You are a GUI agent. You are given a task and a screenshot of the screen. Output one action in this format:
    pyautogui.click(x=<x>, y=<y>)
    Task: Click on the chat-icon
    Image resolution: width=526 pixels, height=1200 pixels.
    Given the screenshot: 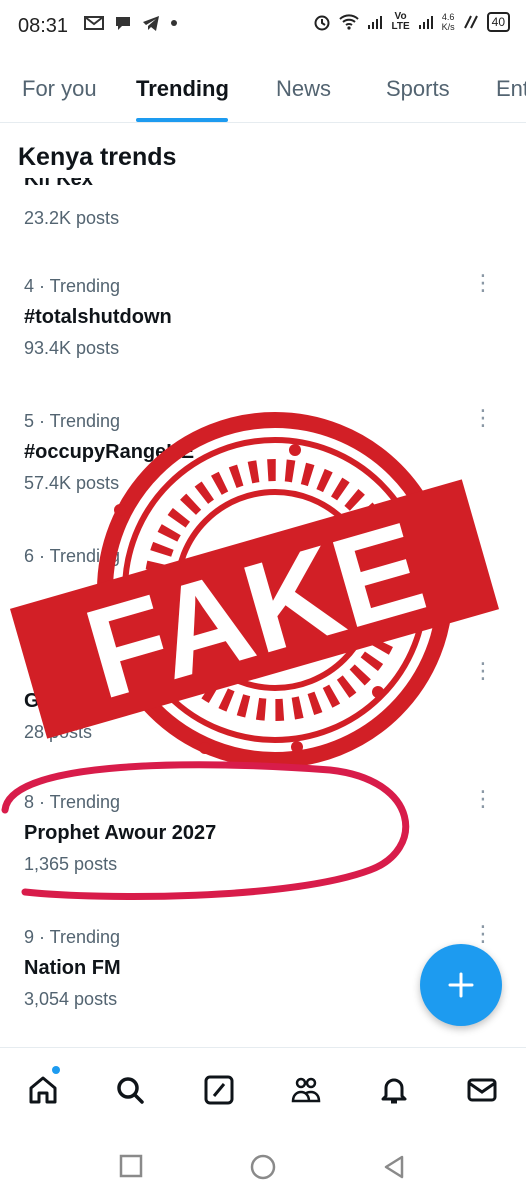 What is the action you would take?
    pyautogui.click(x=123, y=23)
    